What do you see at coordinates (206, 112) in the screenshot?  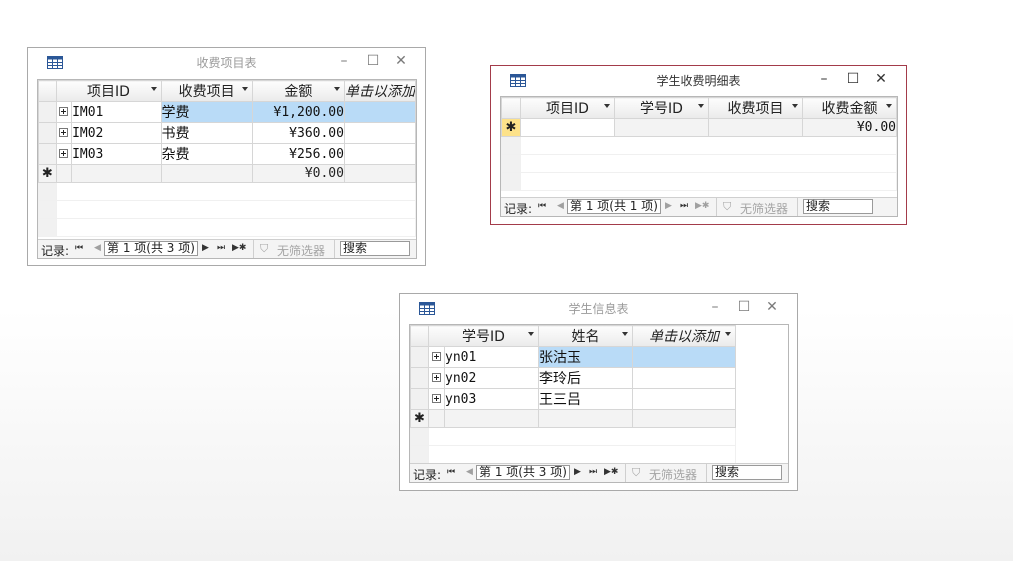 I see `cell-fee-item: 学费` at bounding box center [206, 112].